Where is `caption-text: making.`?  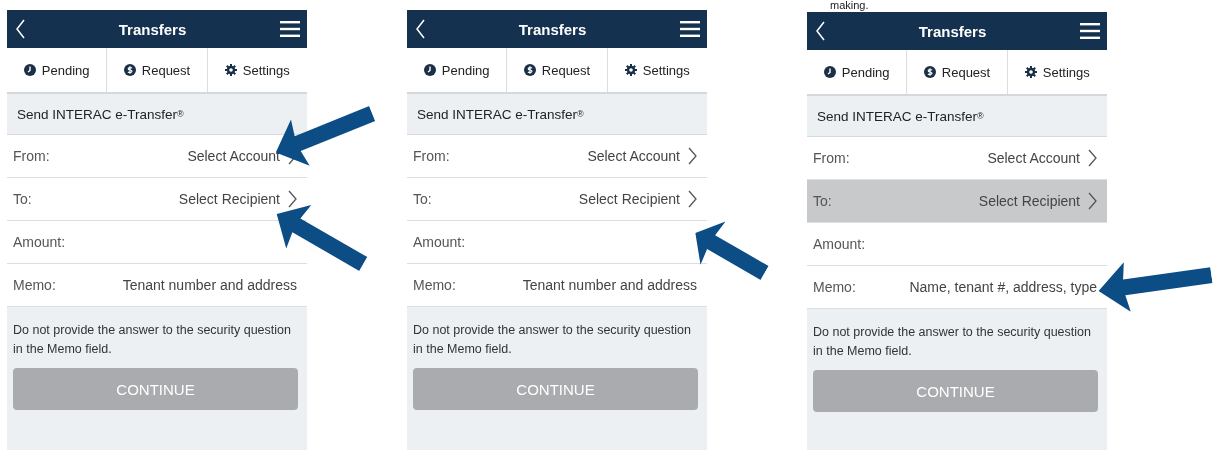 caption-text: making. is located at coordinates (849, 5).